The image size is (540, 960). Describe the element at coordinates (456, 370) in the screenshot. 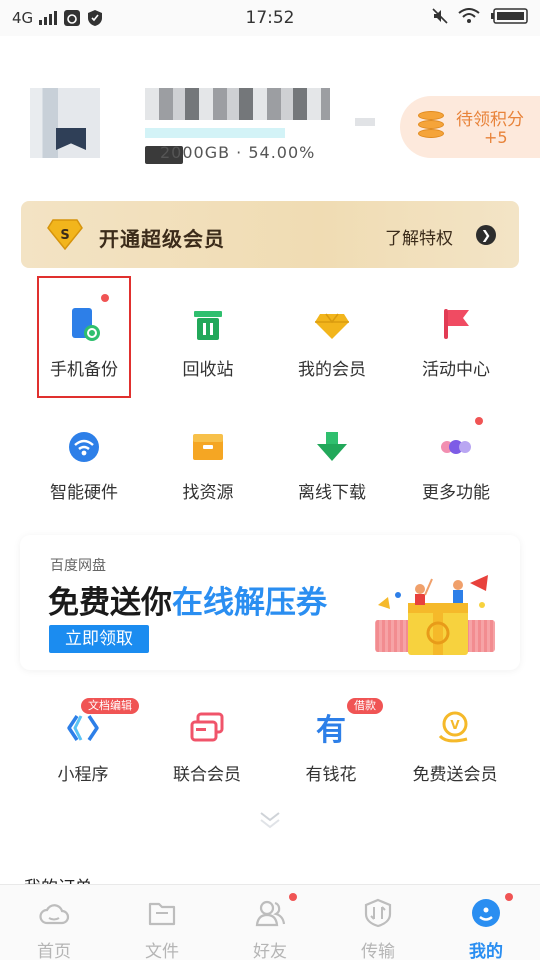

I see `grid-label: 活动中心` at that location.